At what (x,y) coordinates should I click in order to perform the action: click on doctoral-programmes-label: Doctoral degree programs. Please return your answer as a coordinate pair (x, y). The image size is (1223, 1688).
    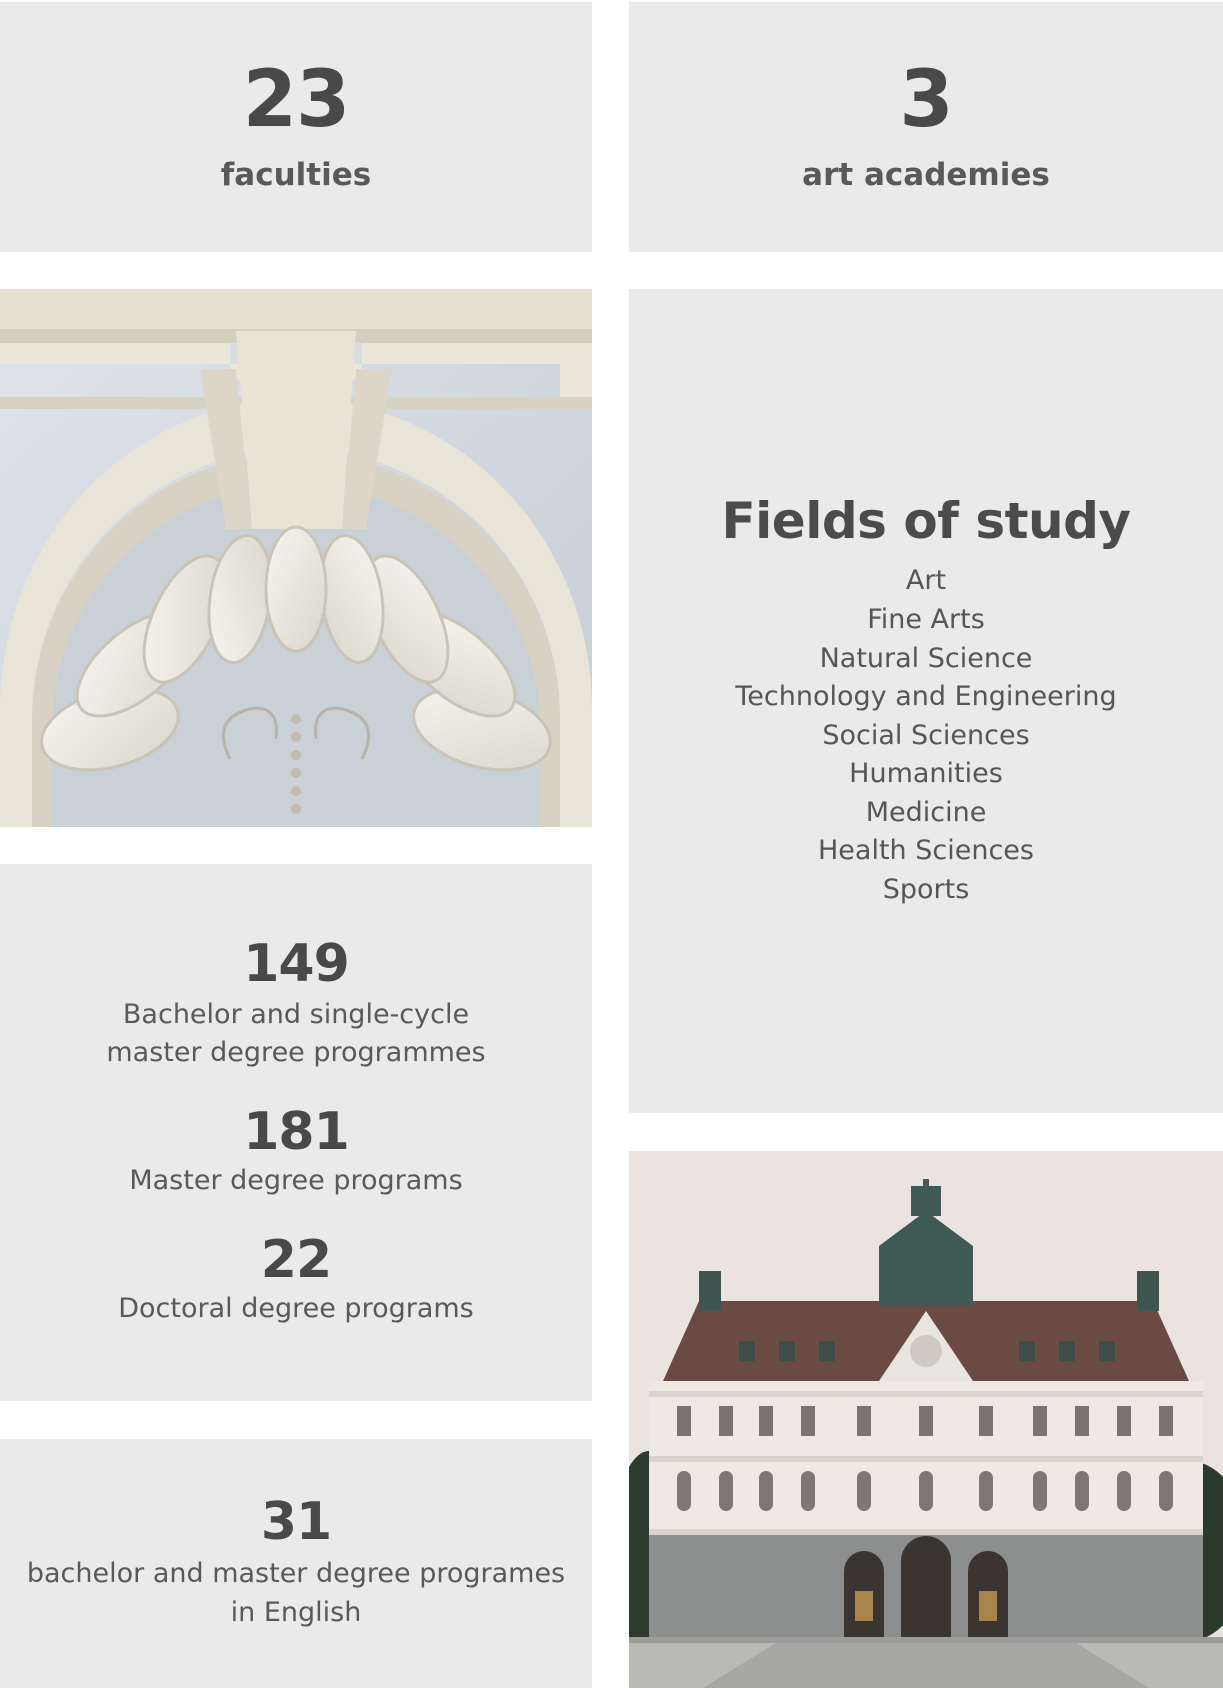
    Looking at the image, I should click on (296, 1308).